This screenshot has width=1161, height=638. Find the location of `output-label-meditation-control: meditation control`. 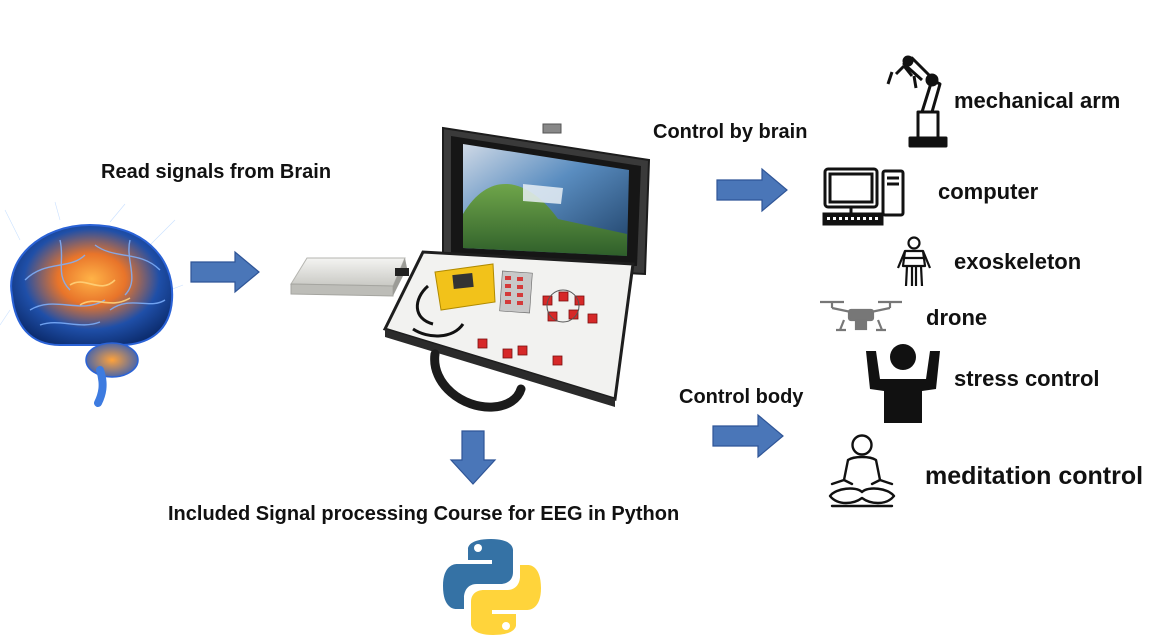

output-label-meditation-control: meditation control is located at coordinates (1034, 476).